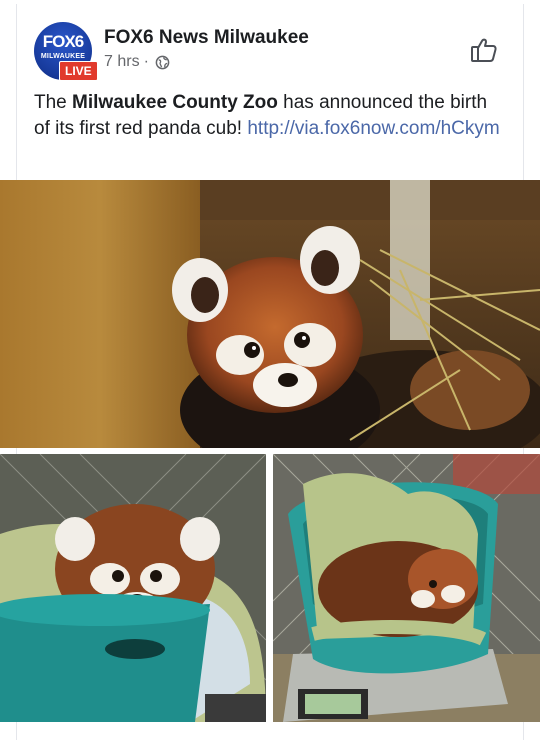  Describe the element at coordinates (63, 56) in the screenshot. I see `avatar-subtitle: MILWAUKEE` at that location.